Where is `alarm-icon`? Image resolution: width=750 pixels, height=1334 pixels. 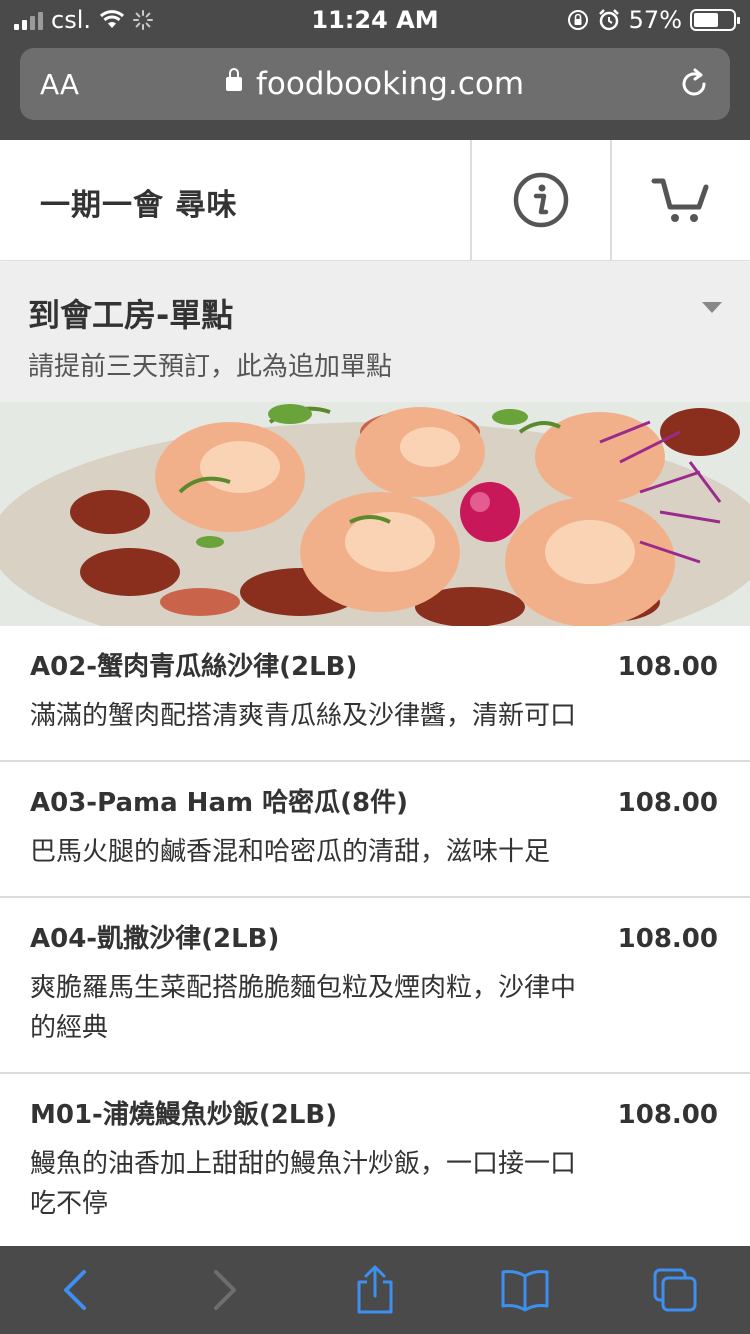 alarm-icon is located at coordinates (608, 20).